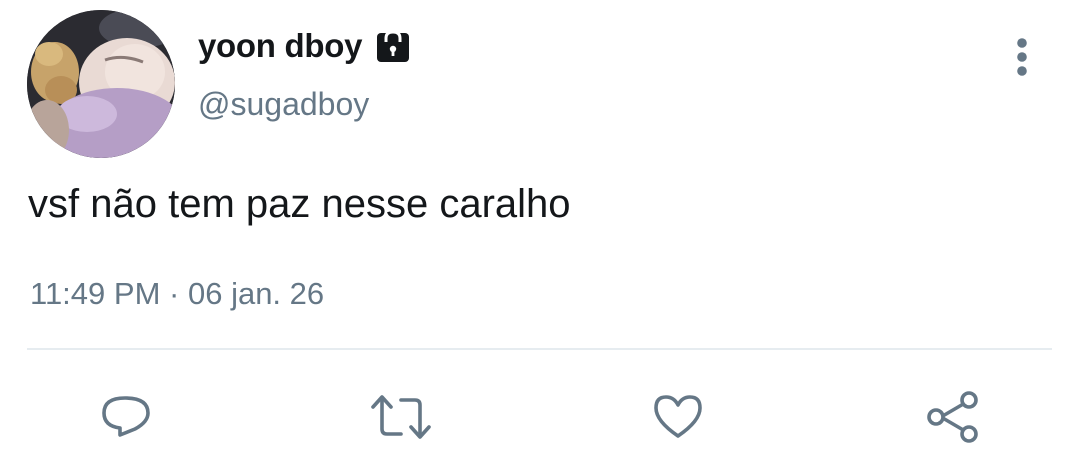 Image resolution: width=1080 pixels, height=465 pixels. Describe the element at coordinates (101, 84) in the screenshot. I see `avatar` at that location.